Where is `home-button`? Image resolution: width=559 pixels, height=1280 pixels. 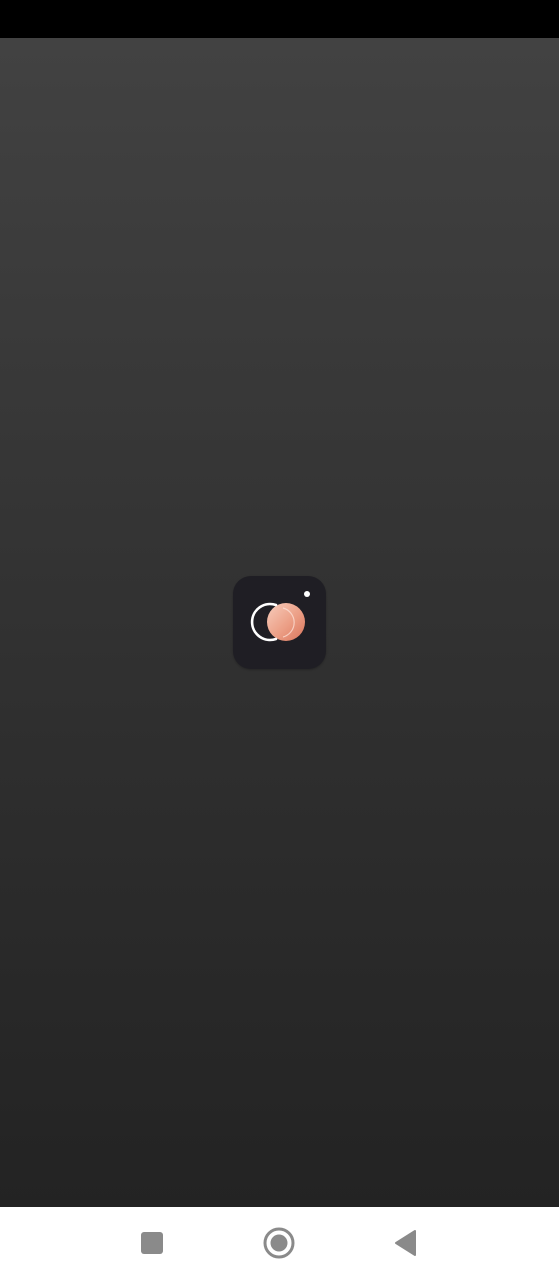 home-button is located at coordinates (279, 1243).